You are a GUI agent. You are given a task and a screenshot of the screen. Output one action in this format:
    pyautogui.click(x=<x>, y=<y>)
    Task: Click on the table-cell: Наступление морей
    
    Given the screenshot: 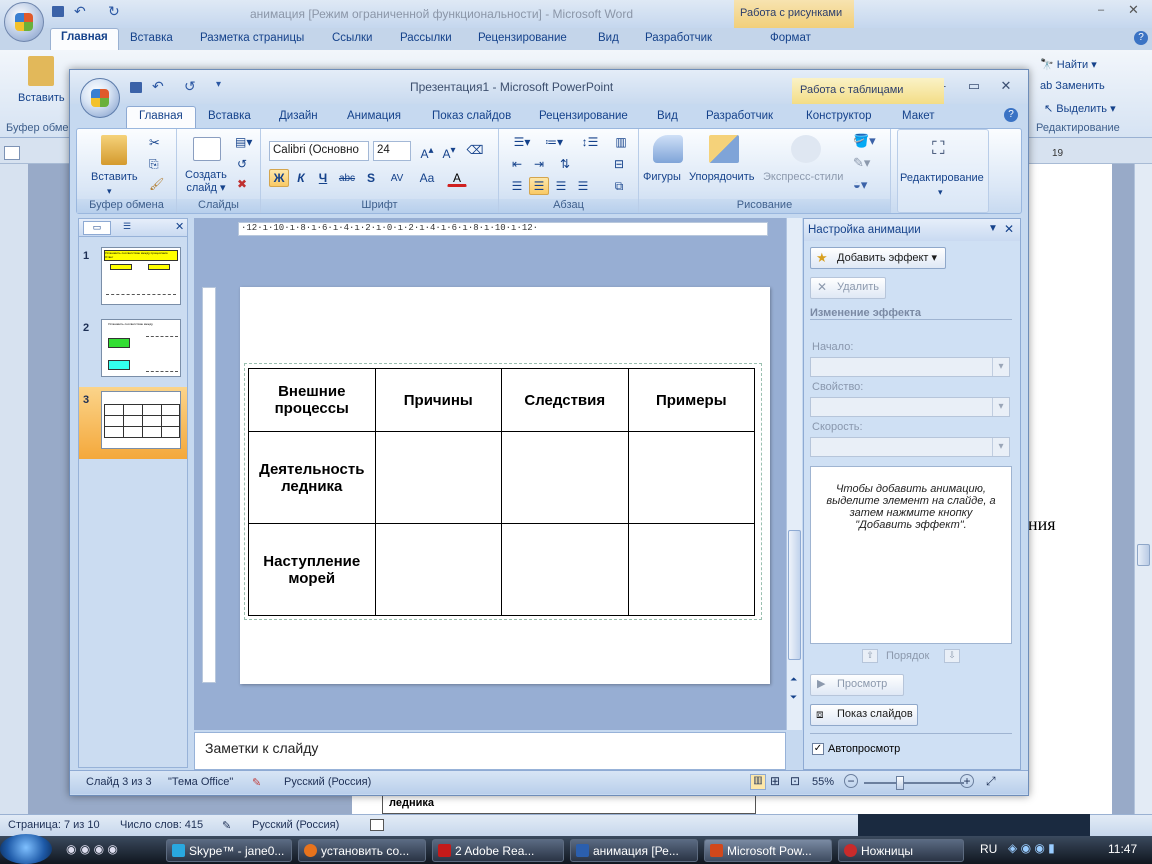 What is the action you would take?
    pyautogui.click(x=312, y=569)
    